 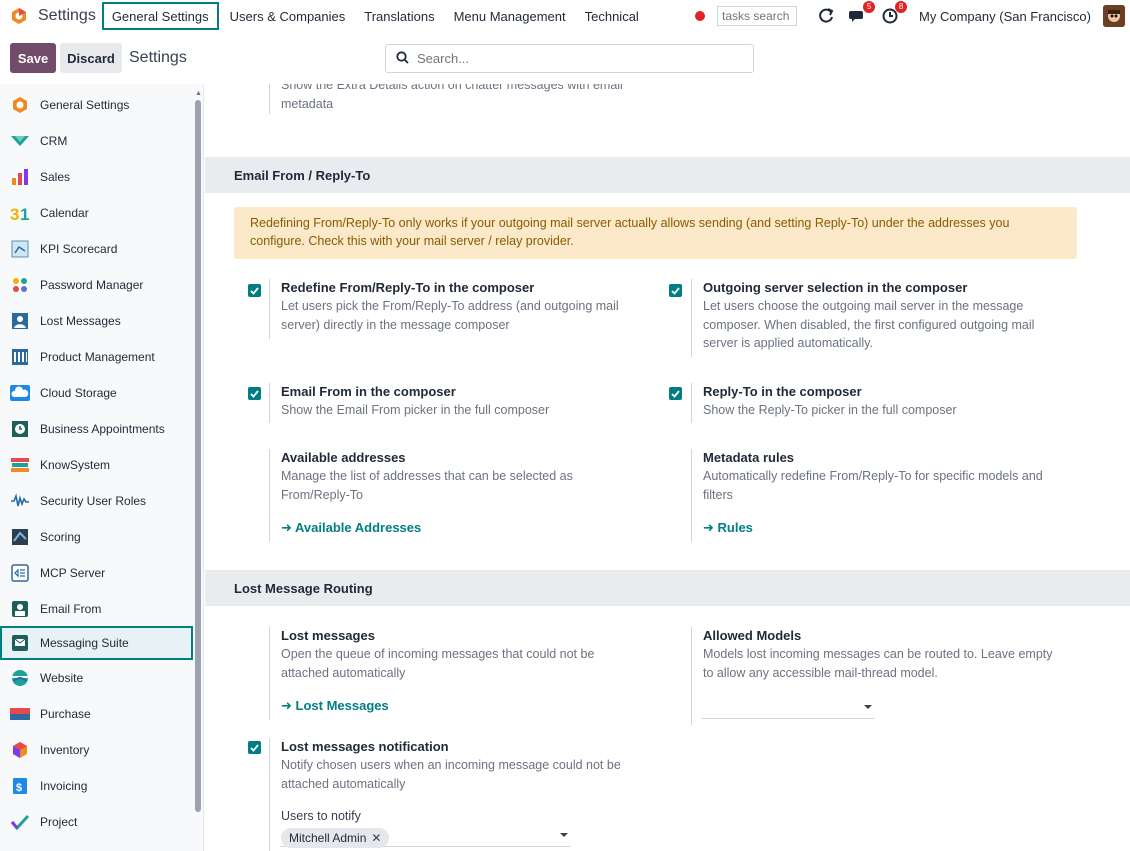 I want to click on company-switcher: My Company (San Francisco), so click(x=1005, y=16).